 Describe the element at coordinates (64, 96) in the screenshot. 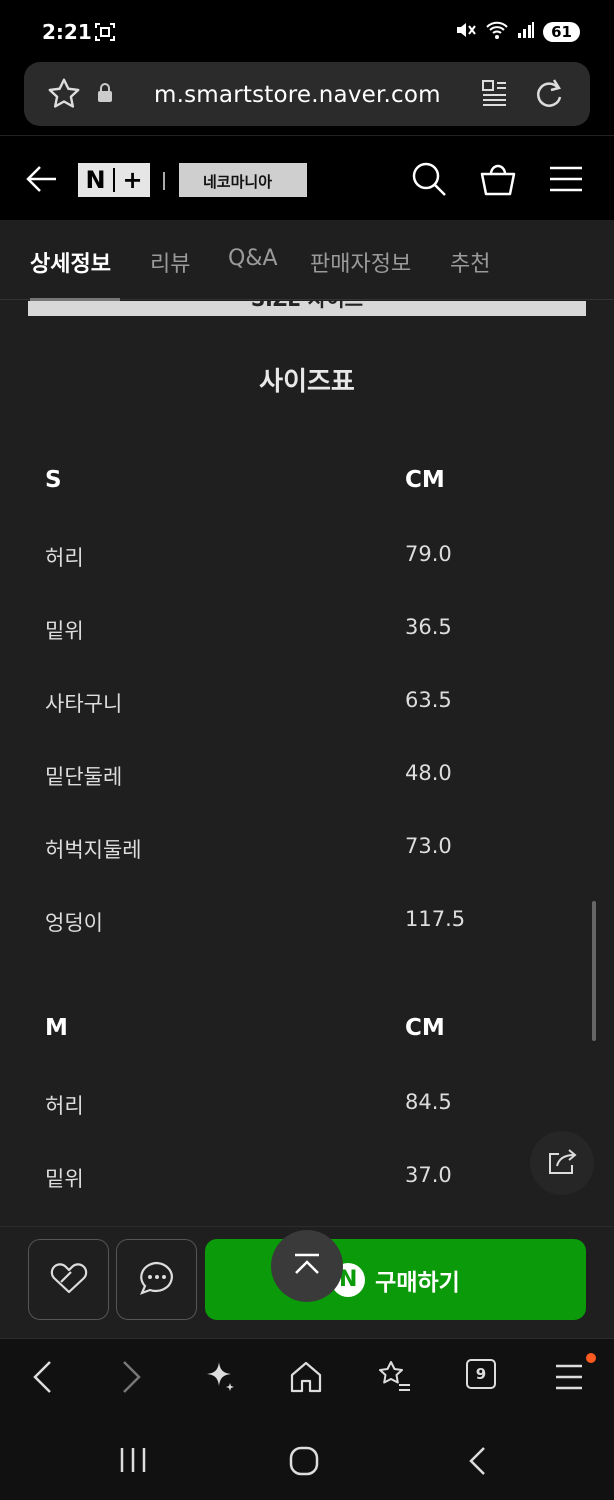

I see `bookmark-star-icon` at that location.